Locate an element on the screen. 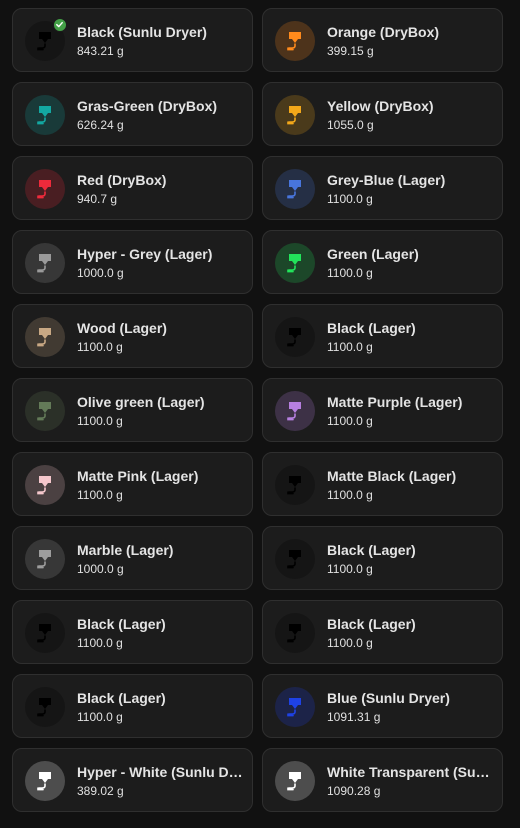 The width and height of the screenshot is (520, 828). spool-name: Matte Pink (Lager) is located at coordinates (138, 476).